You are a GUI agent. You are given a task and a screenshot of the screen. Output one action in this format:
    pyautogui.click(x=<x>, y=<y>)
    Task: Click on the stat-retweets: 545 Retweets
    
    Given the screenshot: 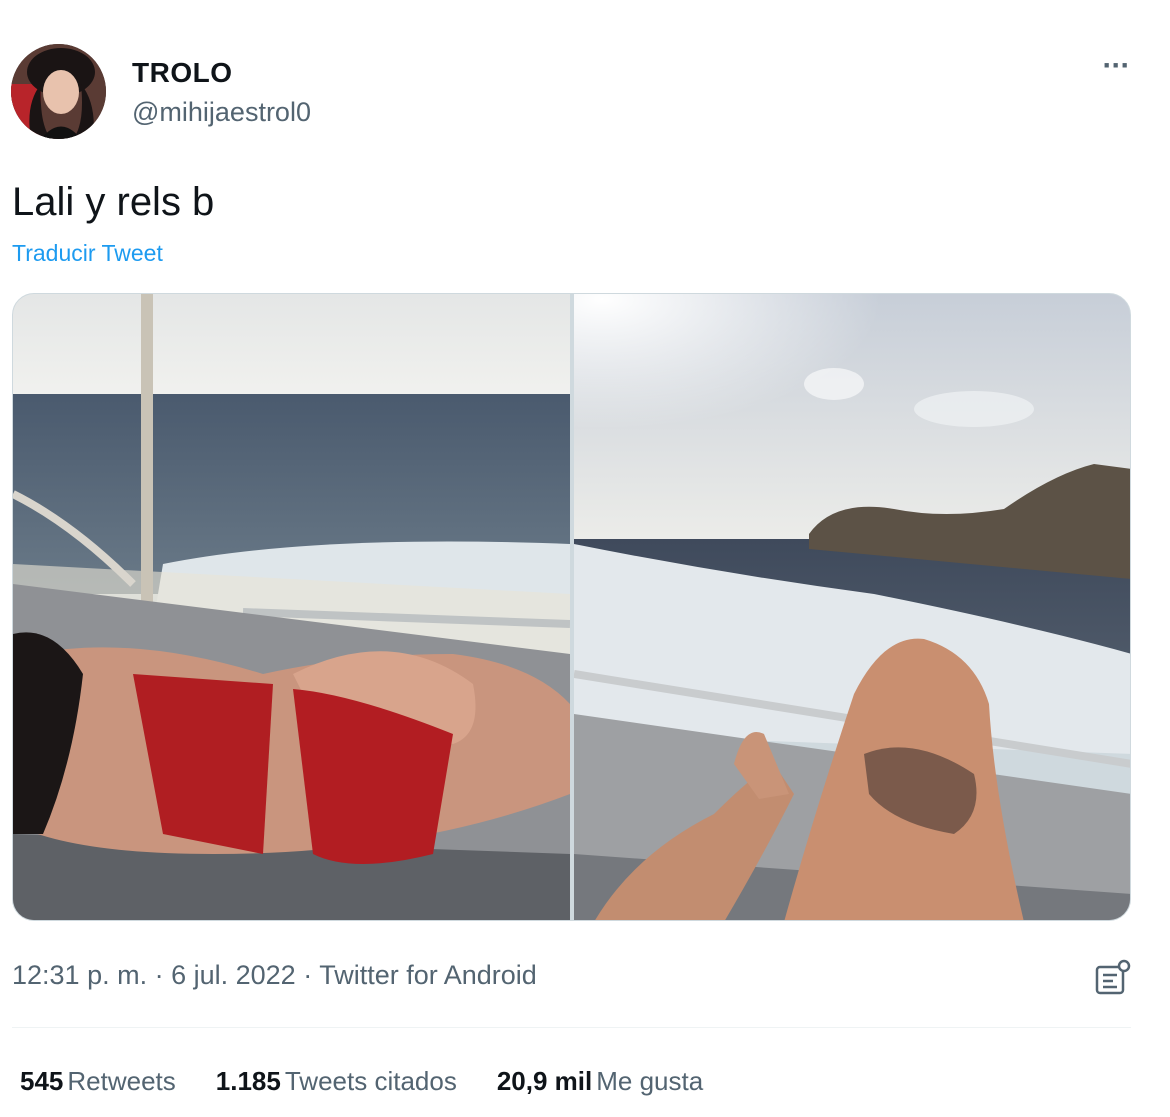 What is the action you would take?
    pyautogui.click(x=98, y=1081)
    